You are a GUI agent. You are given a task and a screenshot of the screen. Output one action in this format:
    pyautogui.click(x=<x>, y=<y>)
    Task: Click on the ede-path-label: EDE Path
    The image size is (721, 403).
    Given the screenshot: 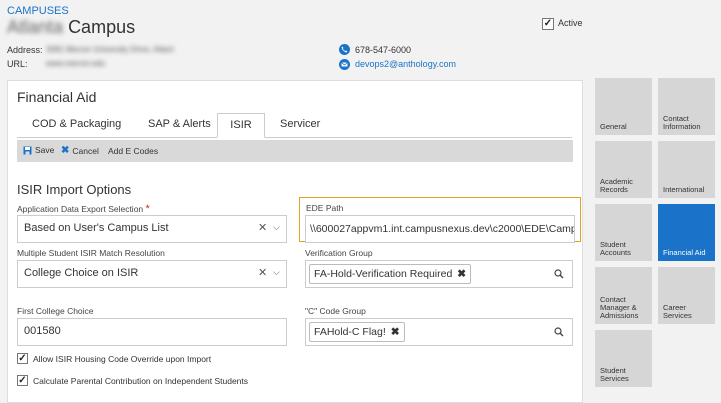 What is the action you would take?
    pyautogui.click(x=325, y=208)
    